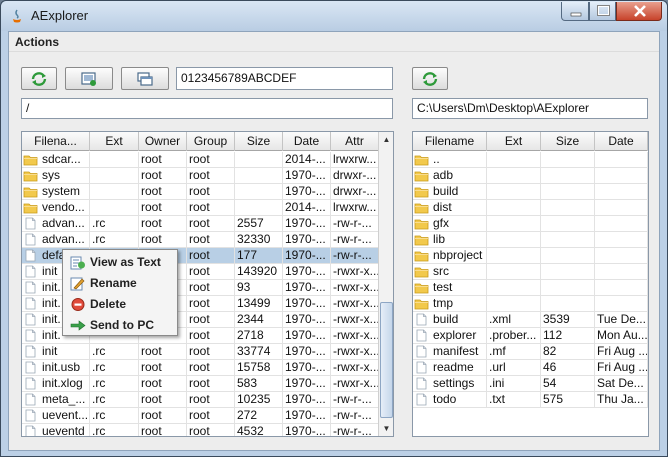 Image resolution: width=668 pixels, height=457 pixels. What do you see at coordinates (514, 352) in the screenshot?
I see `ext-cell: .mf` at bounding box center [514, 352].